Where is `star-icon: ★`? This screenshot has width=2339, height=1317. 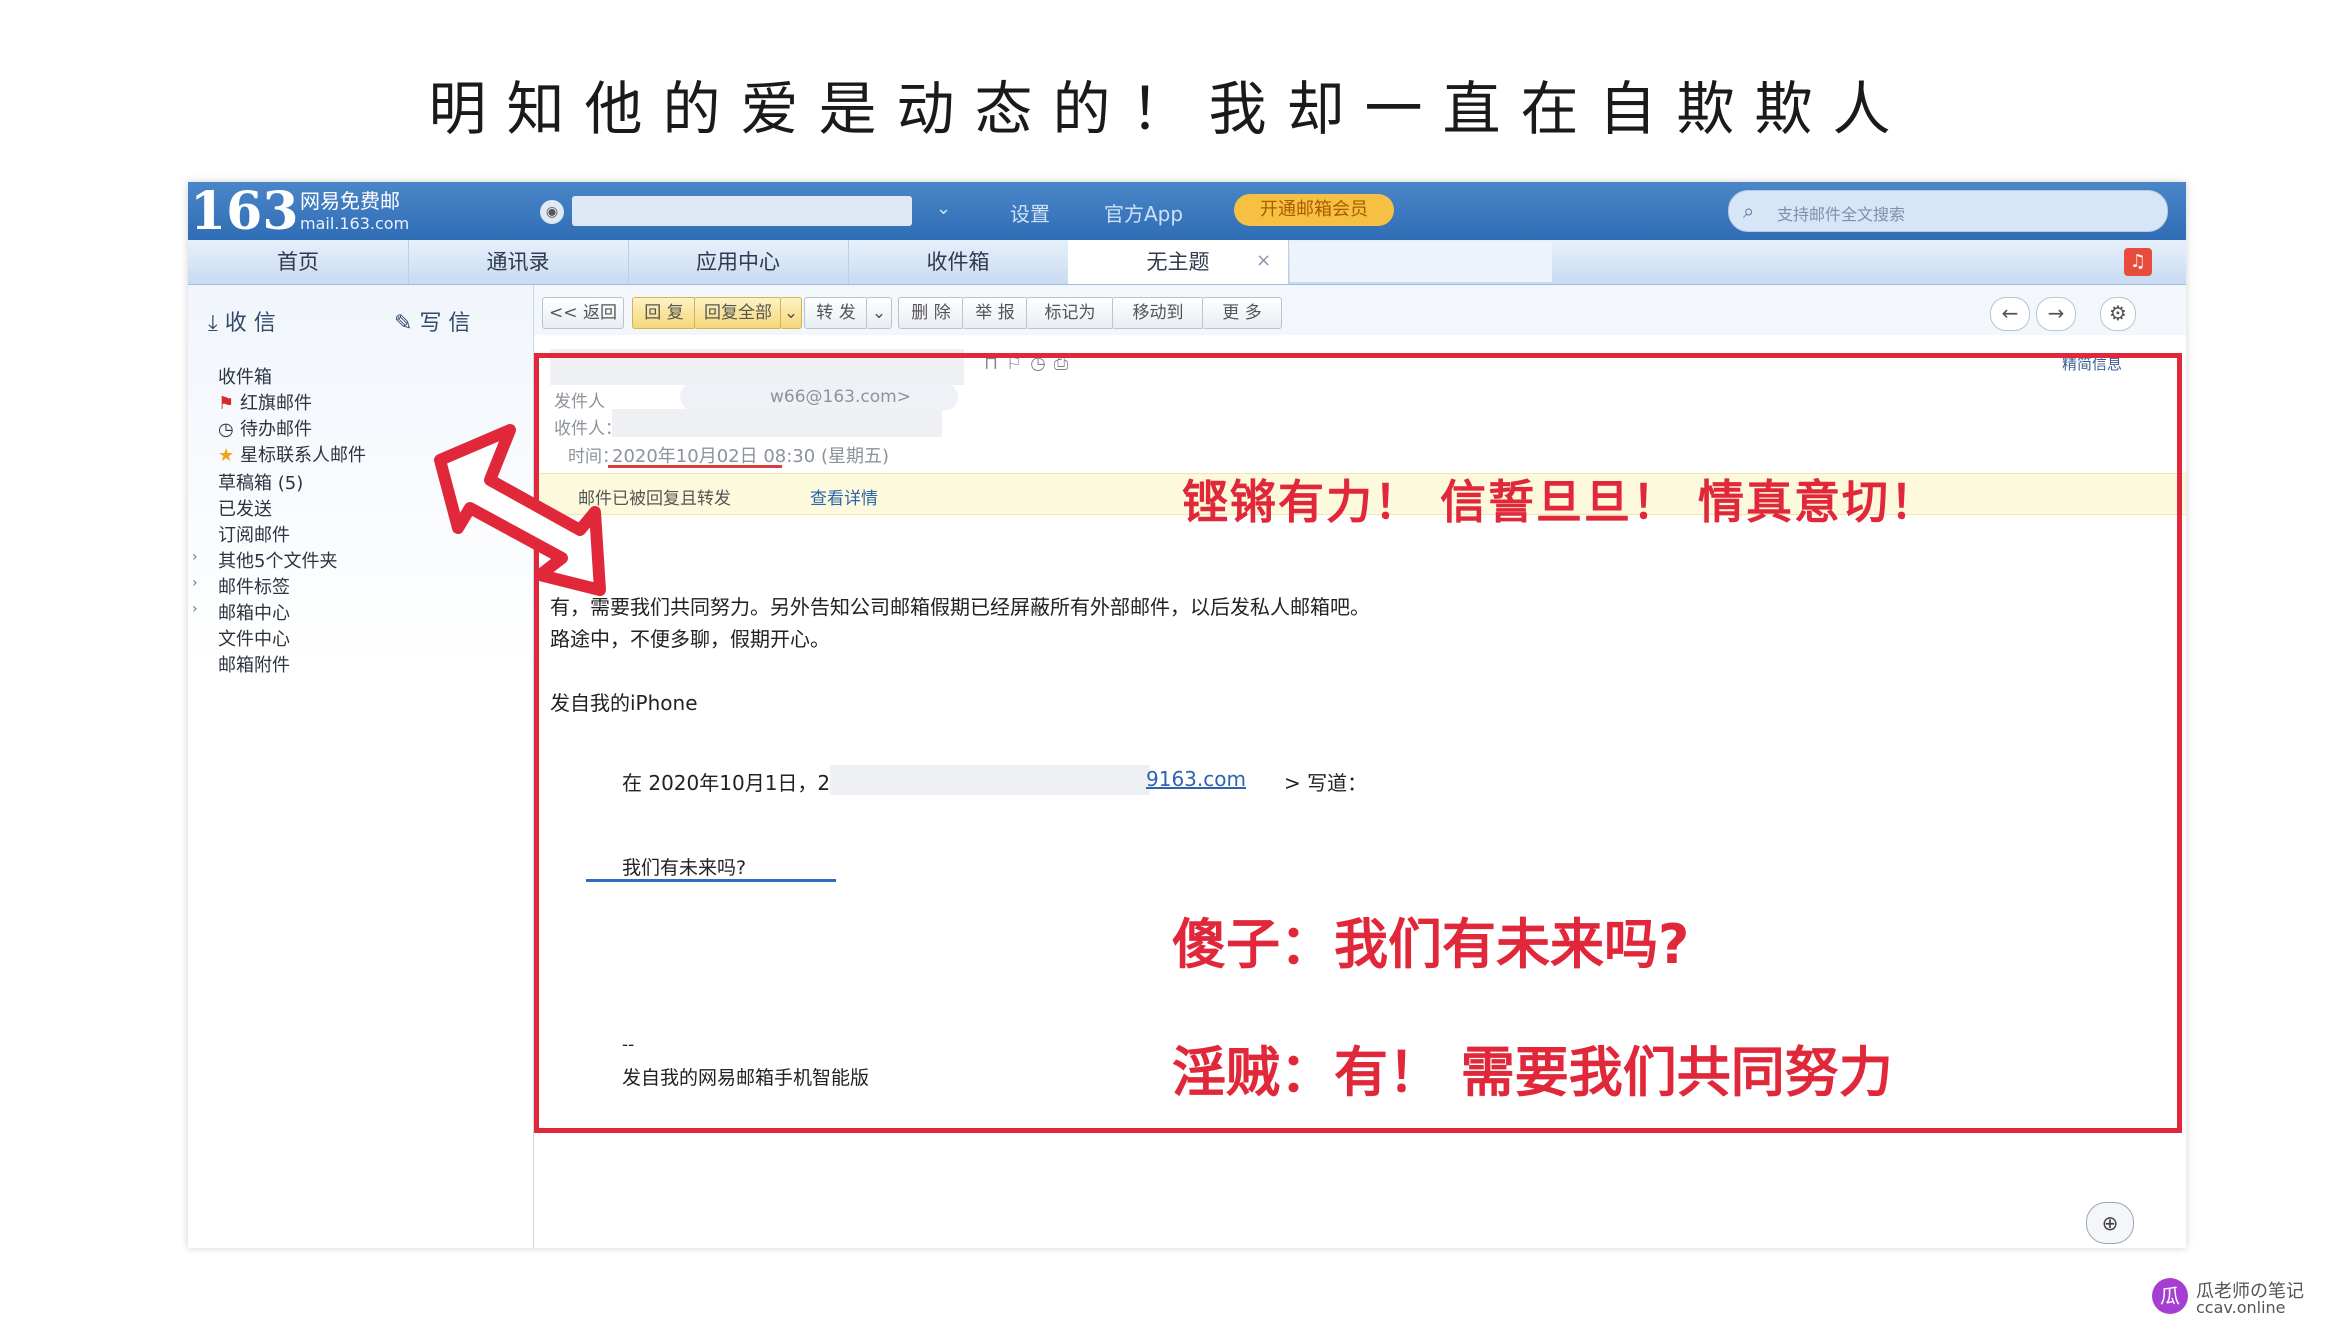 star-icon: ★ is located at coordinates (226, 455).